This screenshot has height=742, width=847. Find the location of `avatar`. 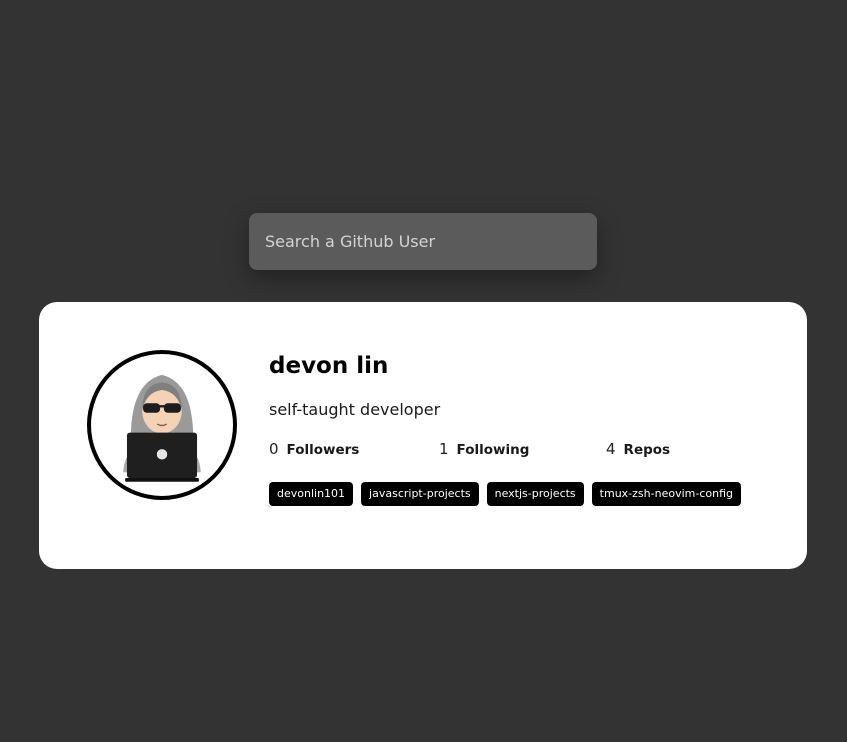

avatar is located at coordinates (162, 425).